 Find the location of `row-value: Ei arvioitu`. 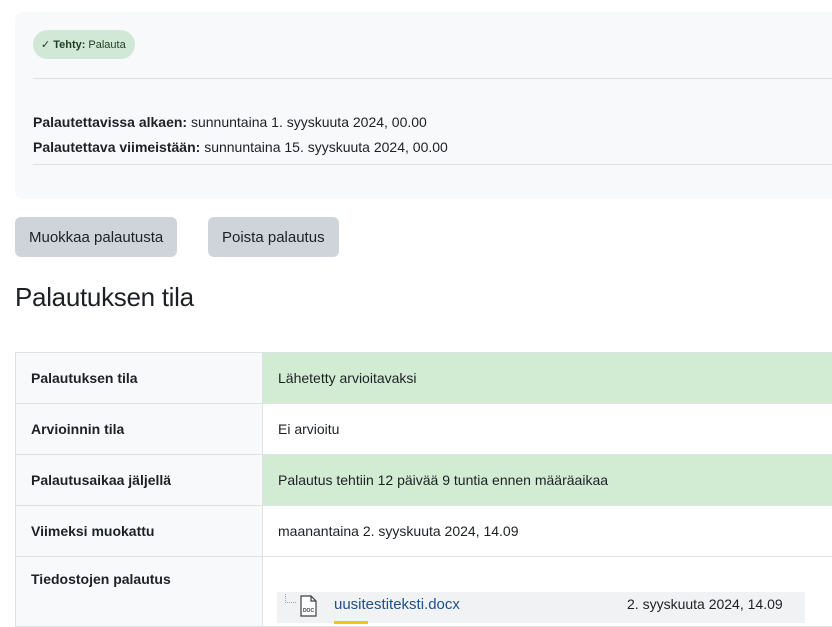

row-value: Ei arvioitu is located at coordinates (547, 429).